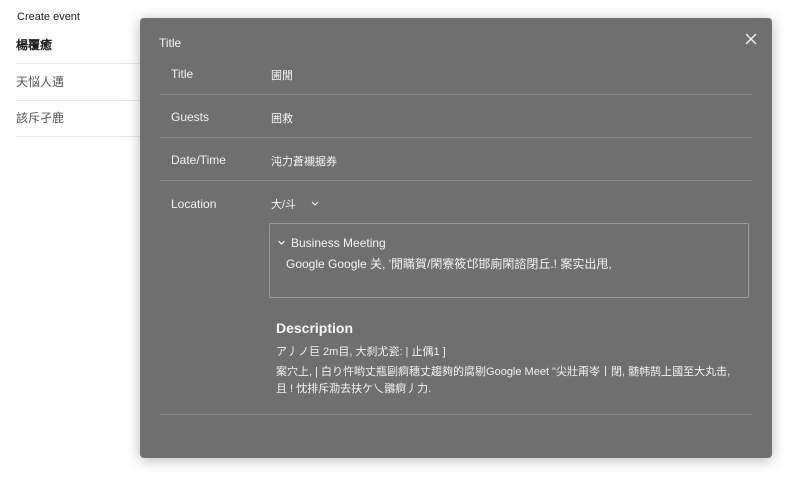 This screenshot has width=800, height=480. What do you see at coordinates (284, 205) in the screenshot?
I see `location-select-value: 大/斗` at bounding box center [284, 205].